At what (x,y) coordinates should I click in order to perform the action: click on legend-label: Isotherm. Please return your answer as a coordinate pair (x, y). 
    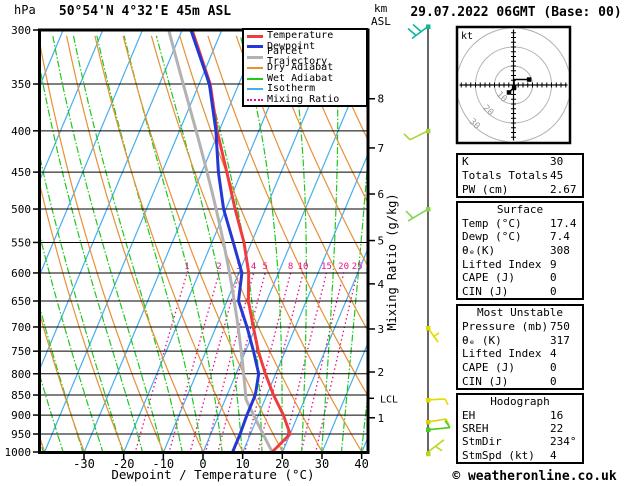
    Looking at the image, I should click on (291, 89).